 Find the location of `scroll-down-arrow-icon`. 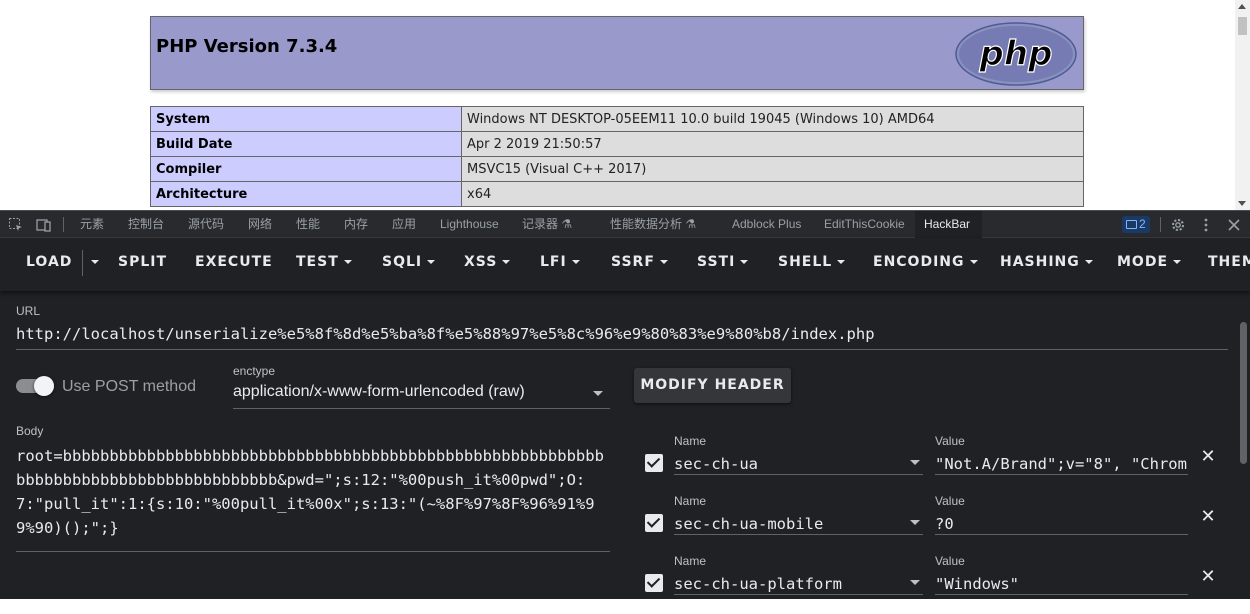

scroll-down-arrow-icon is located at coordinates (1242, 203).